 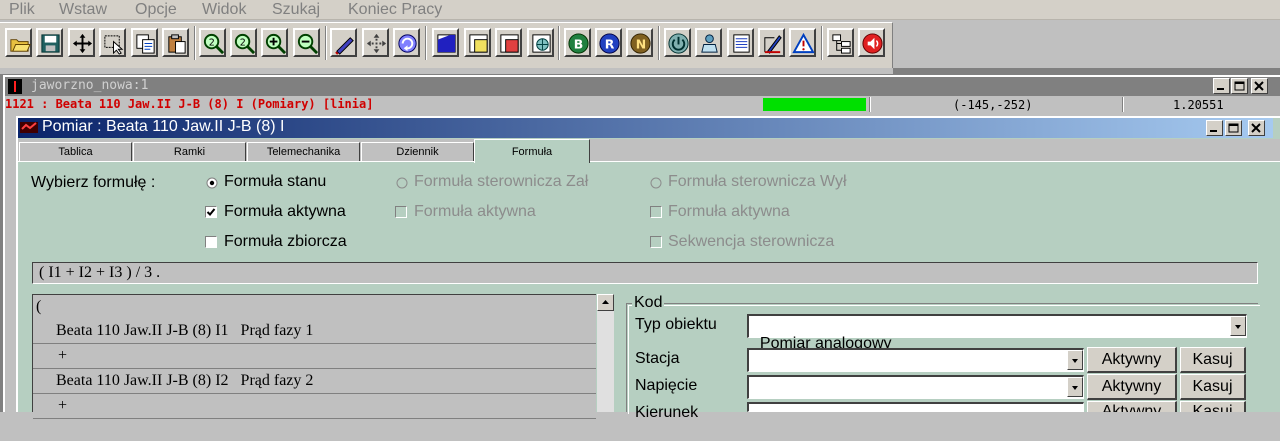 What do you see at coordinates (915, 360) in the screenshot?
I see `station-select` at bounding box center [915, 360].